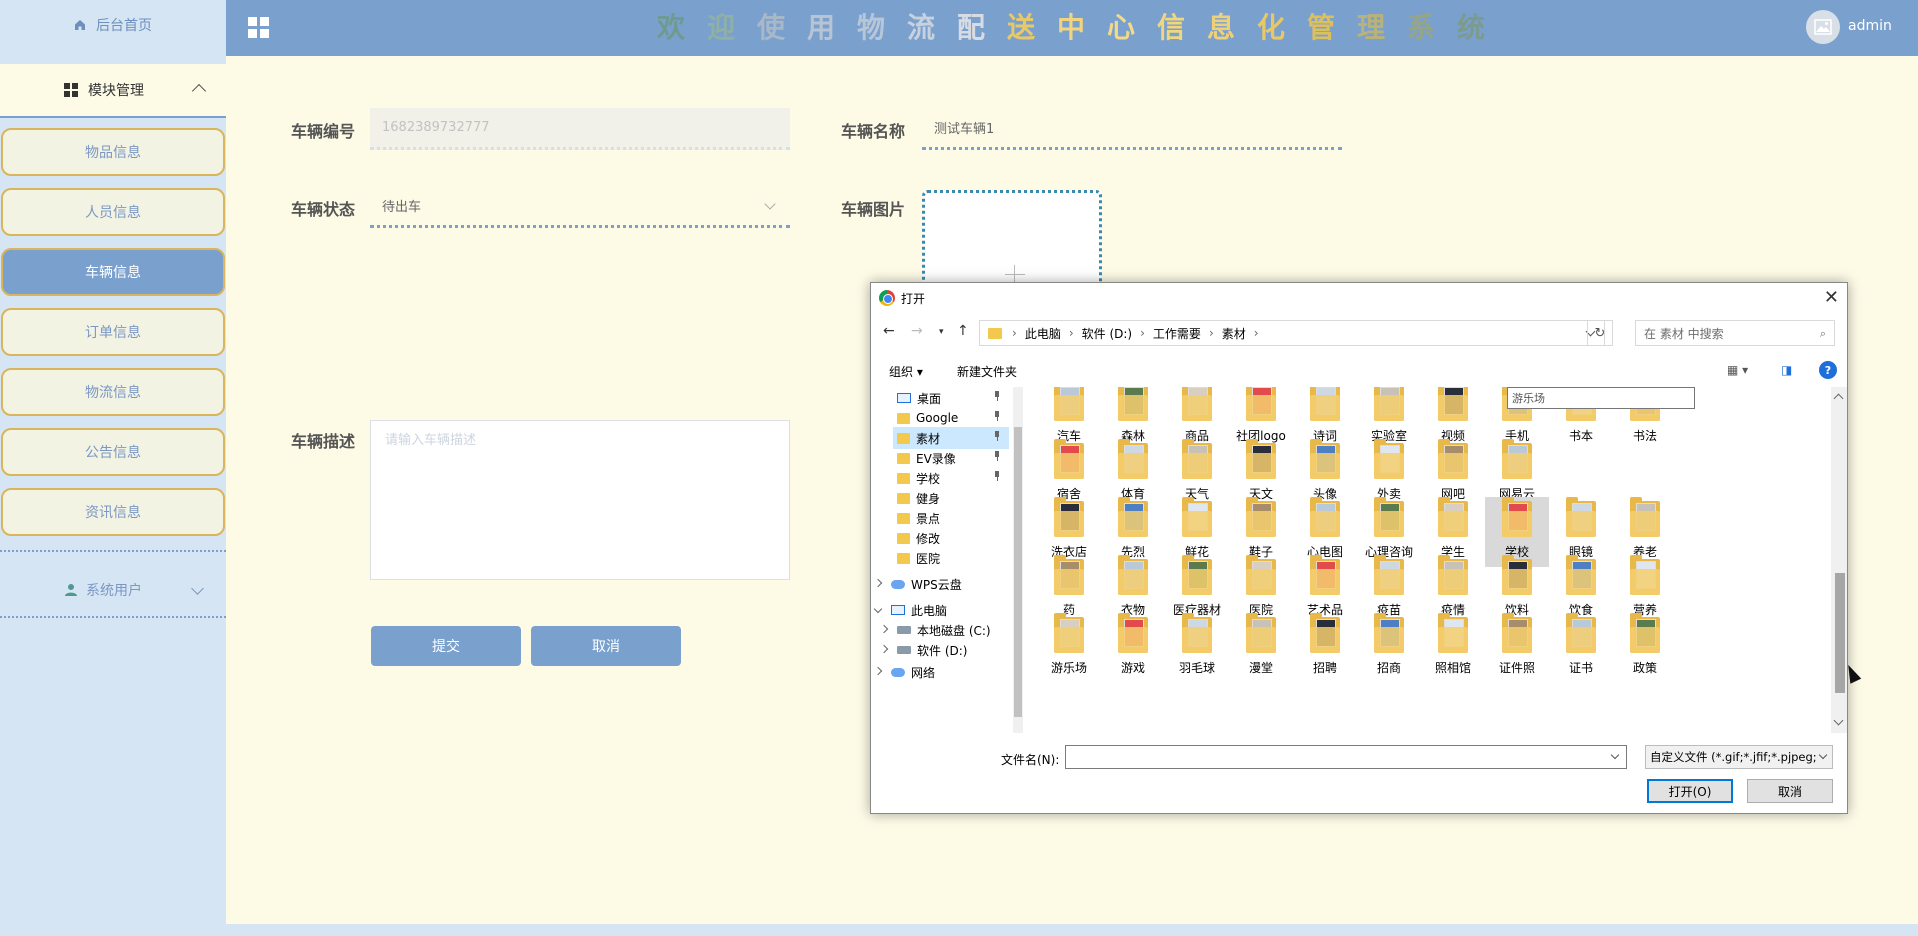 This screenshot has width=1918, height=936. I want to click on sidebar-module-group: 模块管理, so click(113, 91).